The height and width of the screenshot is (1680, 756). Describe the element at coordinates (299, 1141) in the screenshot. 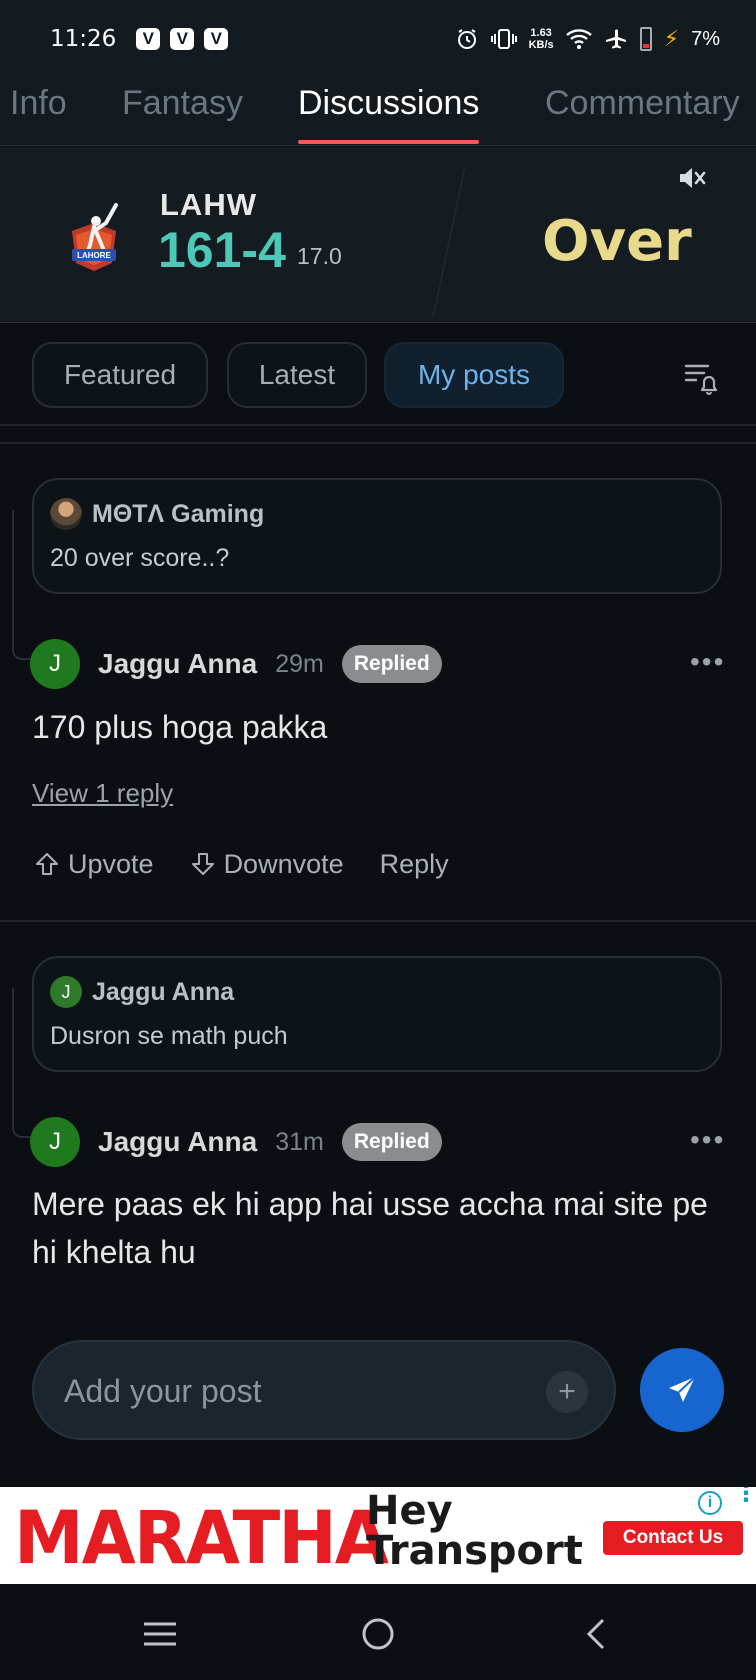

I see `post-time: 31m` at that location.